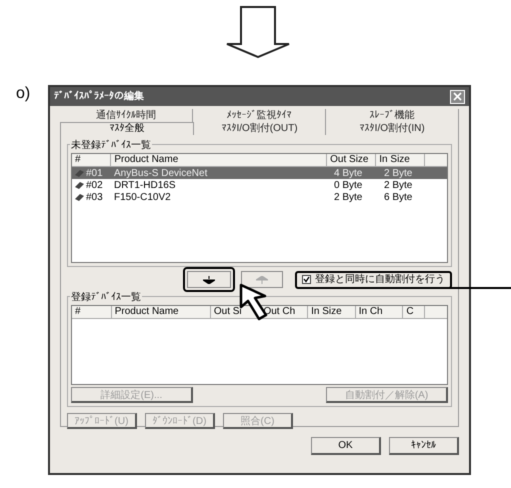 The width and height of the screenshot is (511, 488). I want to click on device-icon, so click(79, 197).